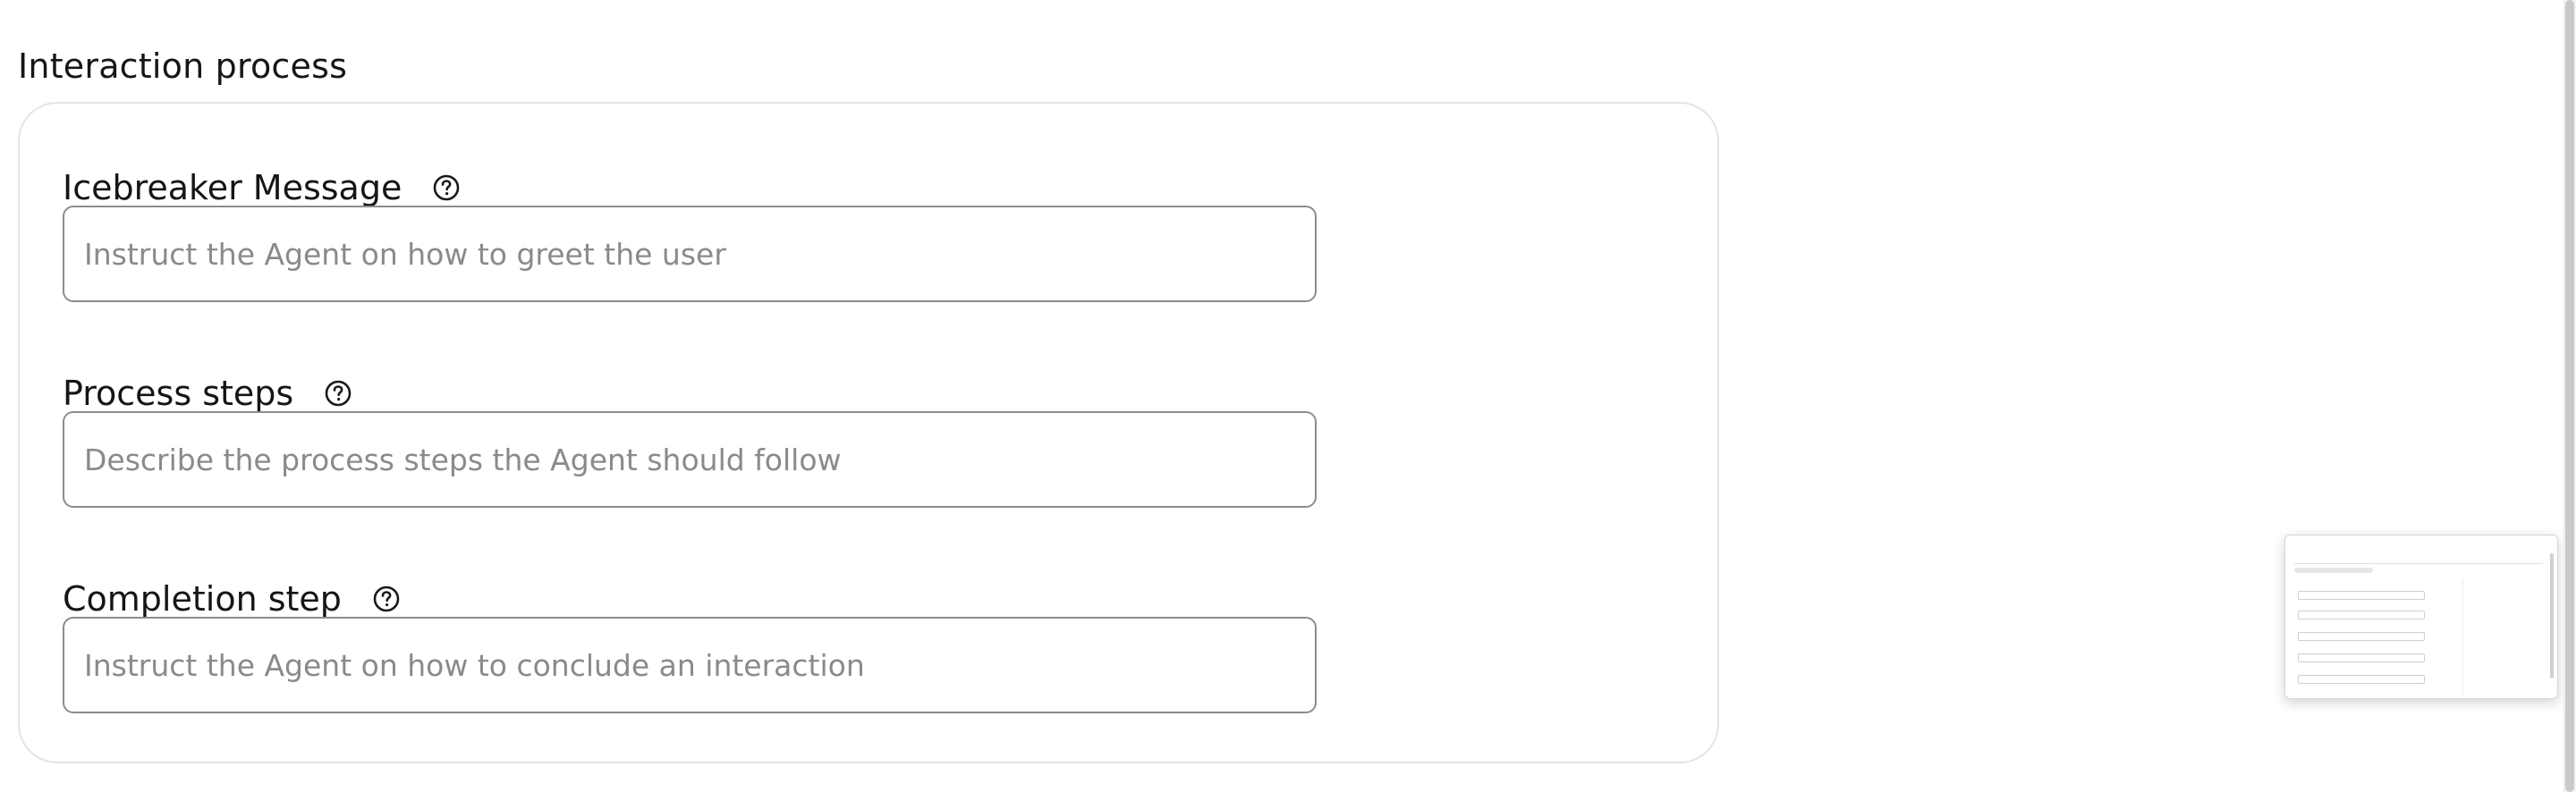 Image resolution: width=2576 pixels, height=792 pixels. I want to click on completion-step-field: Completion step, so click(232, 599).